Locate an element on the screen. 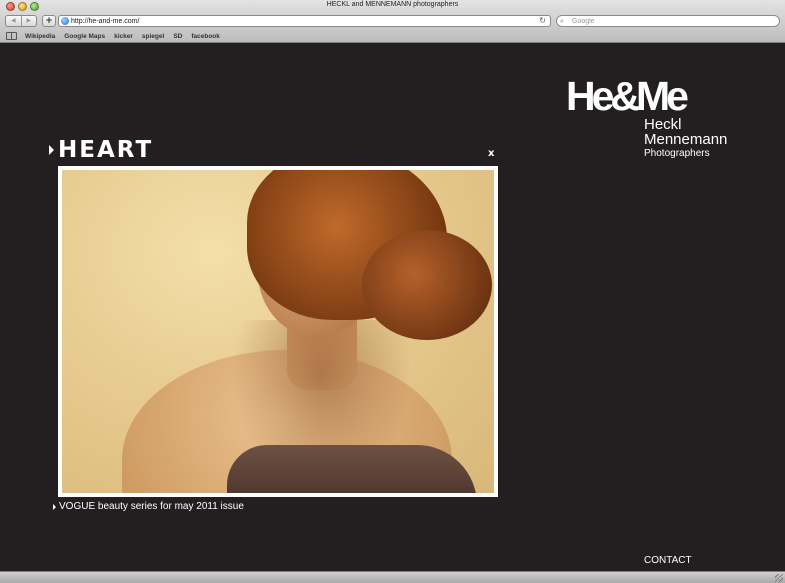 The height and width of the screenshot is (583, 785). bookmark-sd: SD is located at coordinates (177, 36).